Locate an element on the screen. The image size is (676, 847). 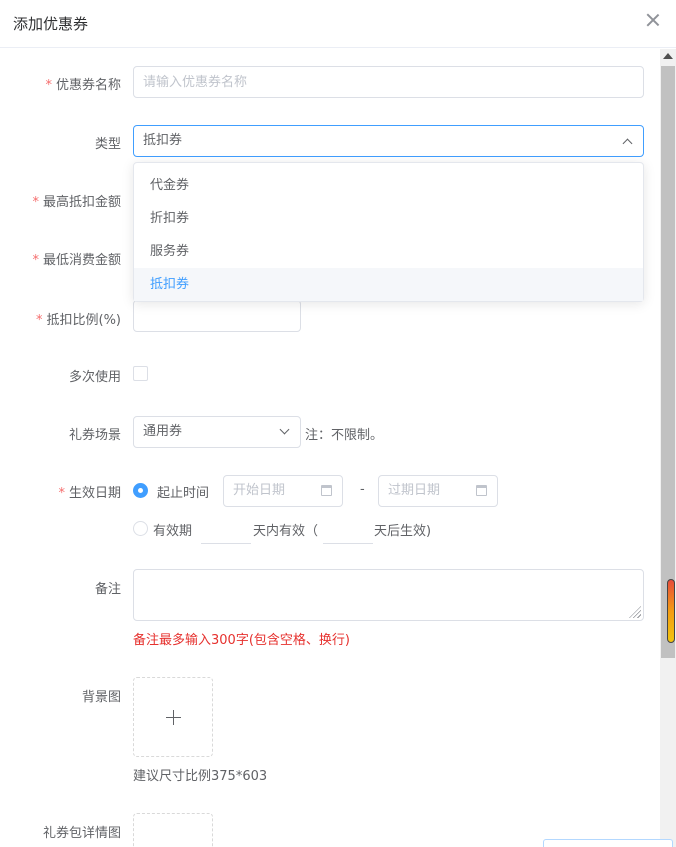
type-select: 抵扣券 is located at coordinates (388, 141).